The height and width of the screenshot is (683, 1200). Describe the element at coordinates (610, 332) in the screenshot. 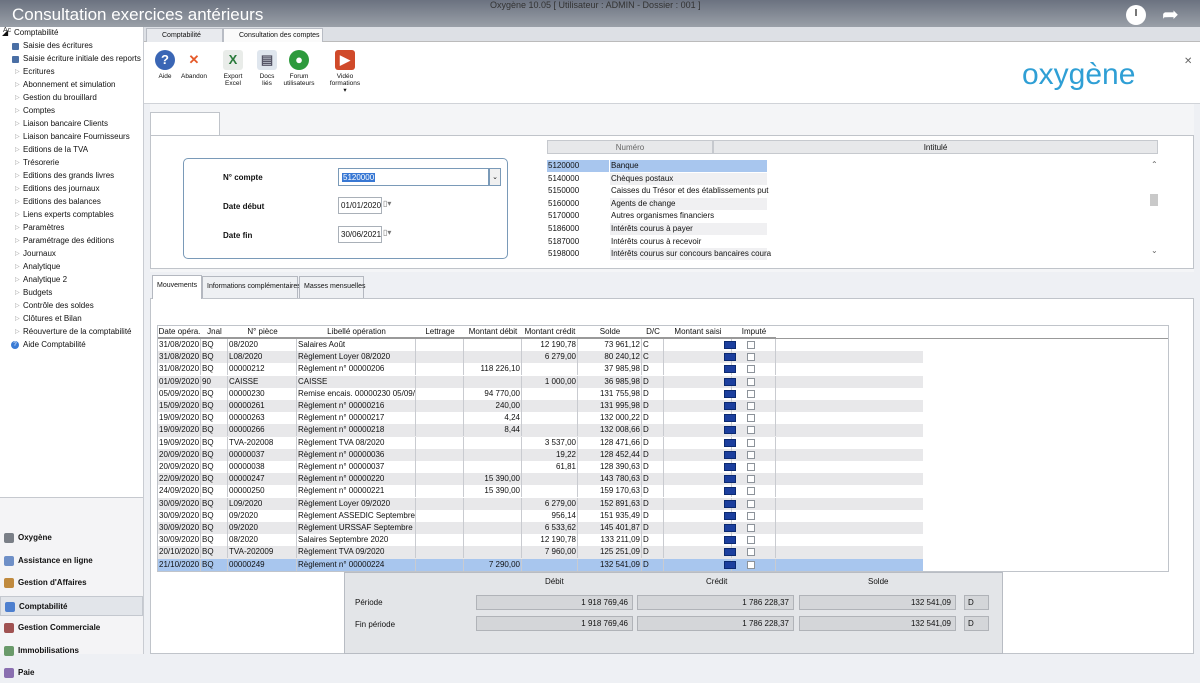

I see `table-header: Solde` at that location.